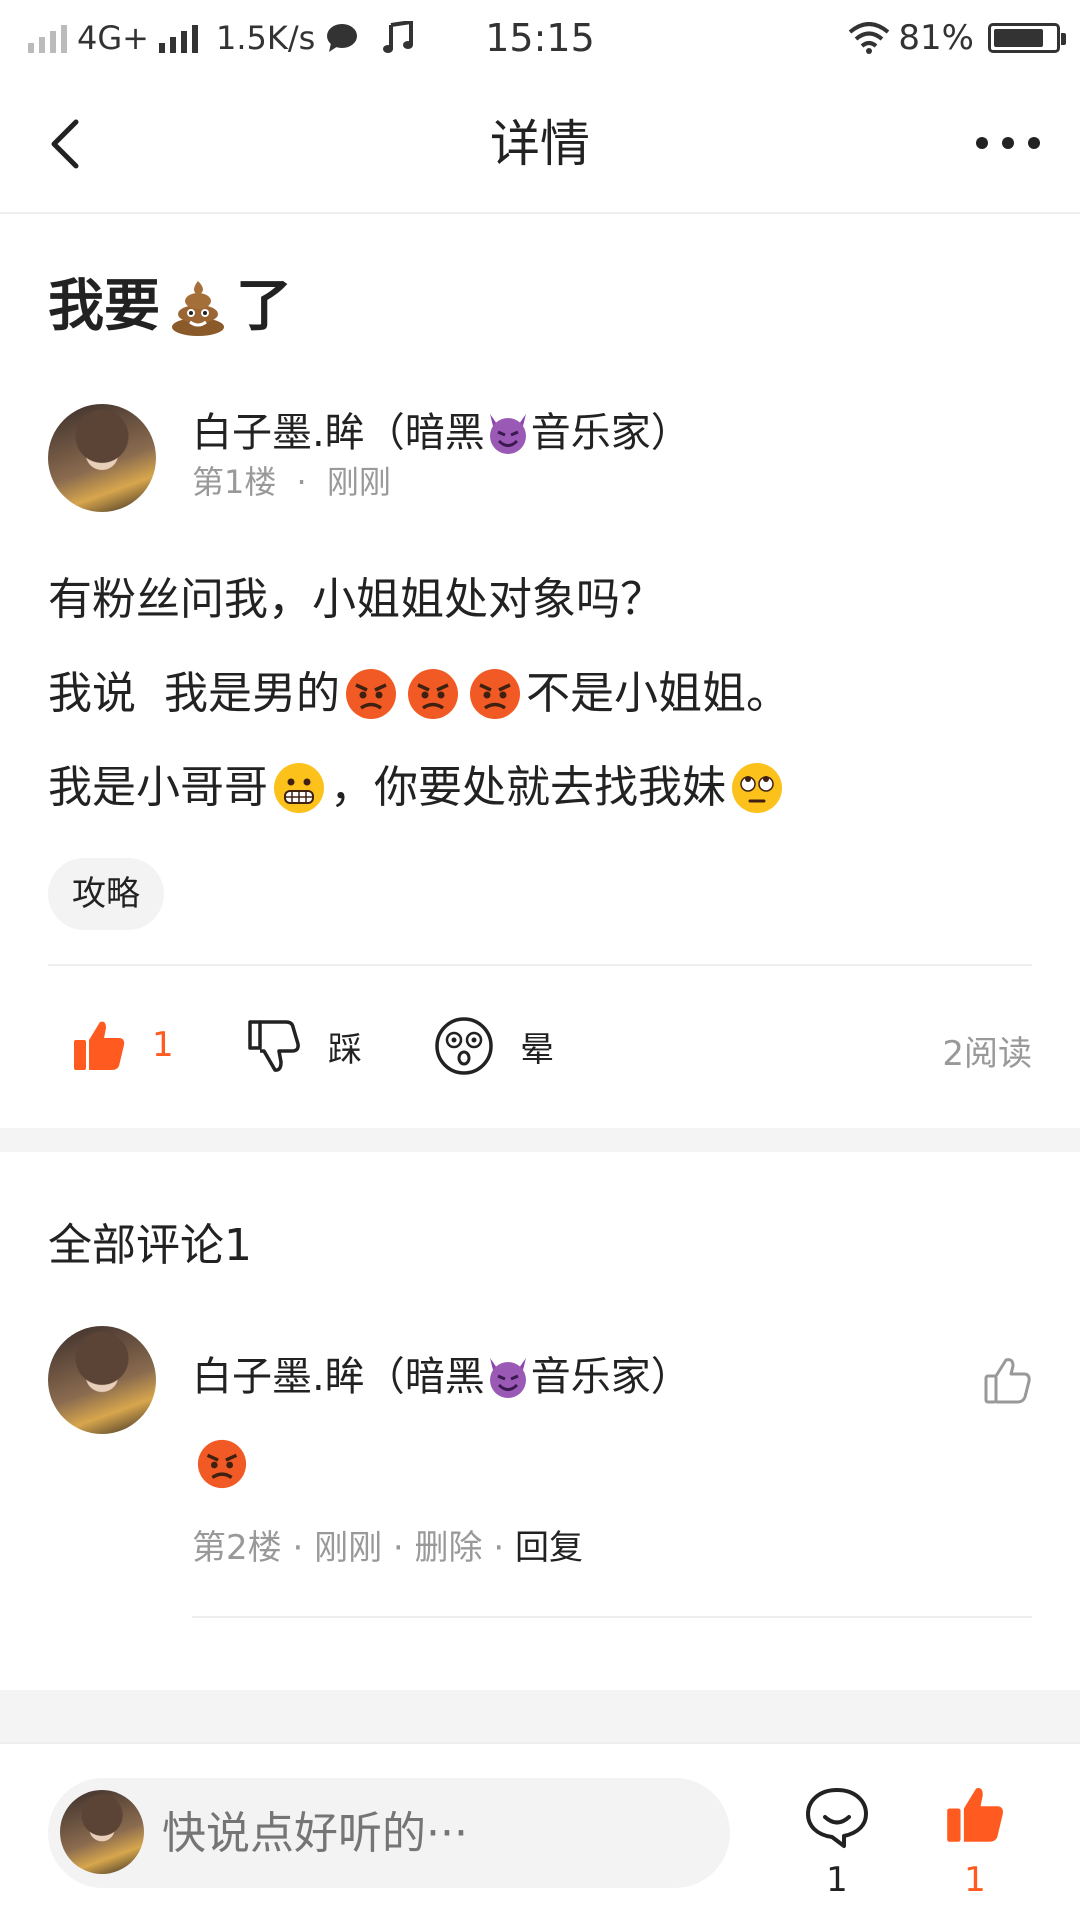  What do you see at coordinates (106, 894) in the screenshot?
I see `post-tag: 攻略` at bounding box center [106, 894].